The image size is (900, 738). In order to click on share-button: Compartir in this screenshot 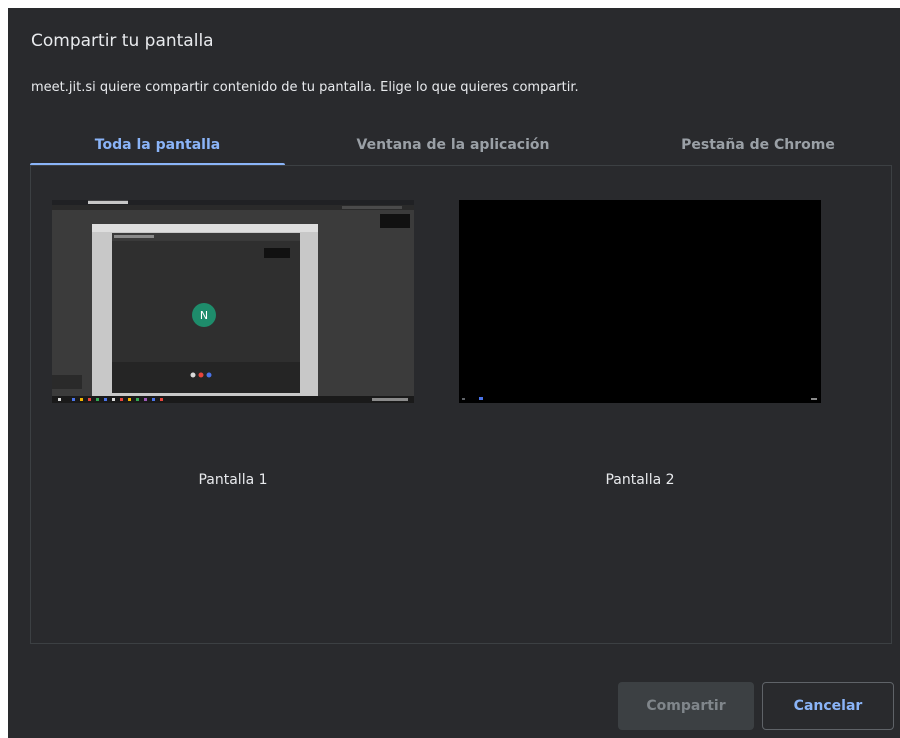, I will do `click(686, 706)`.